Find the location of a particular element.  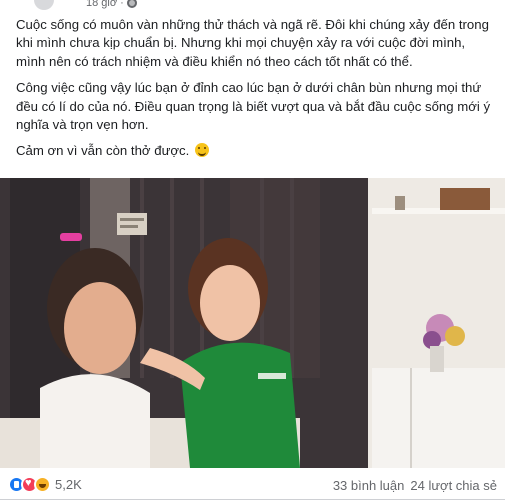

share-count-link: 24 lượt chia sẻ is located at coordinates (453, 485).